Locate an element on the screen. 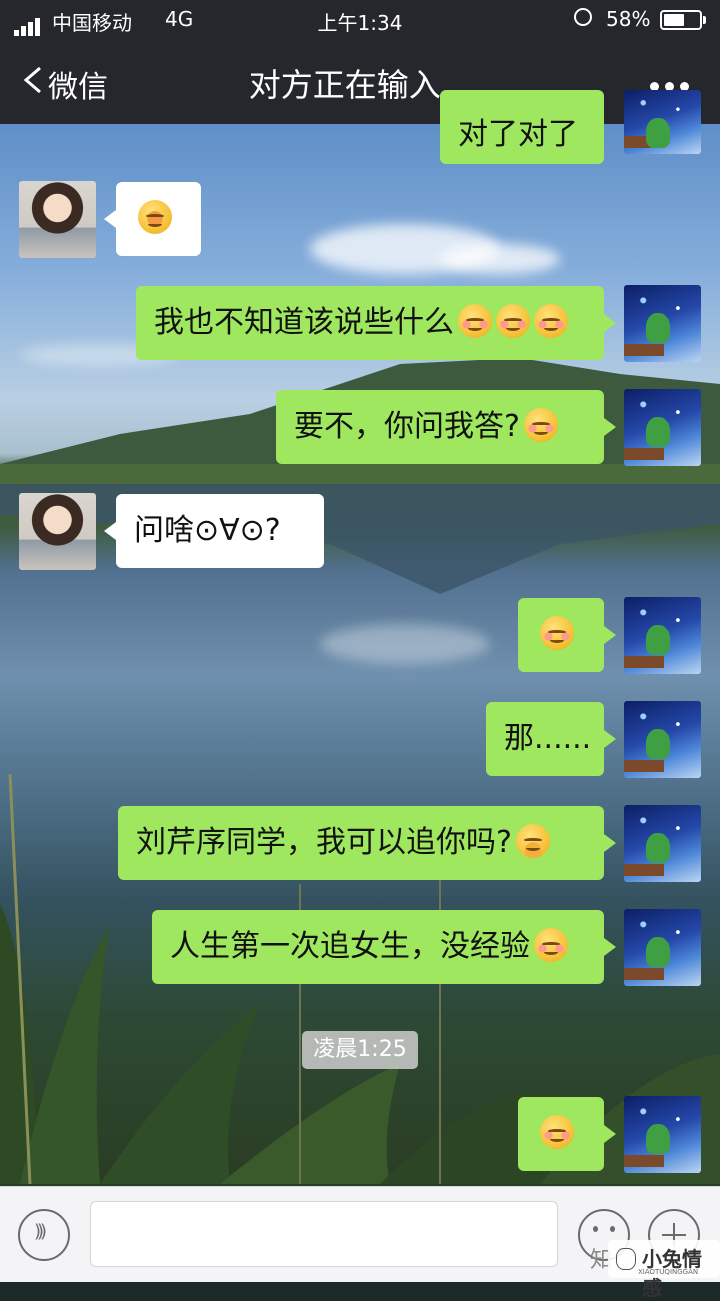 This screenshot has height=1301, width=720. message-input is located at coordinates (324, 1234).